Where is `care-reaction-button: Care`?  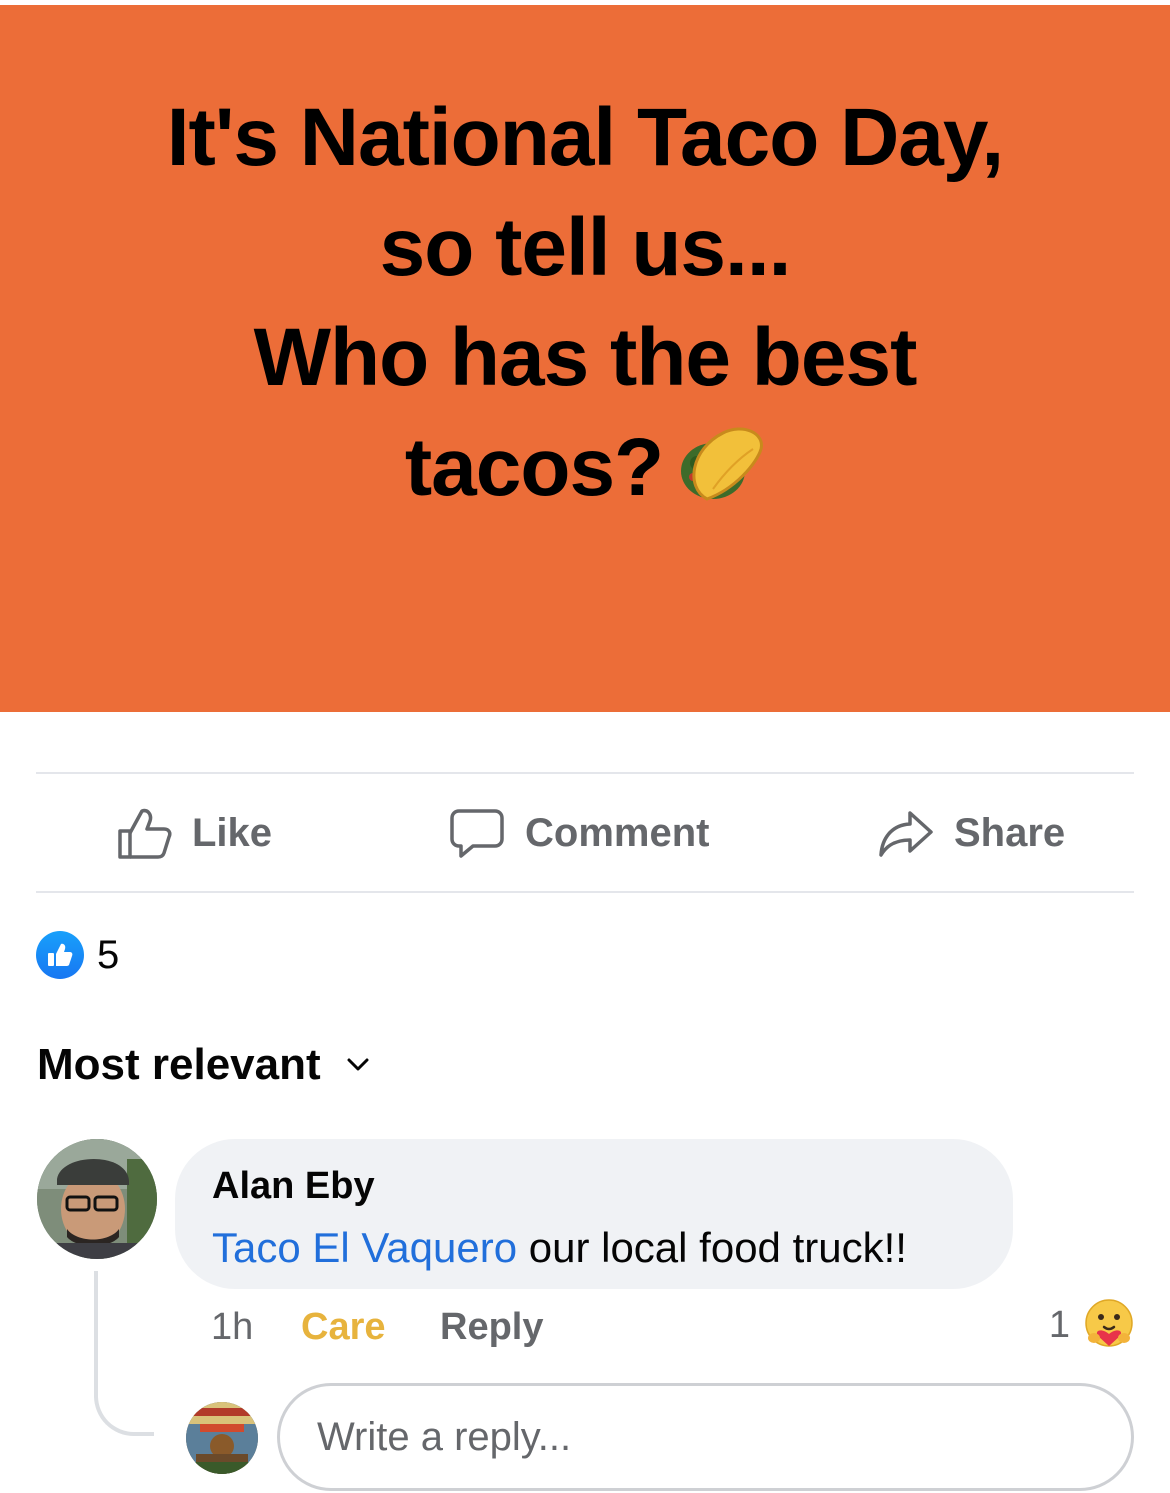 care-reaction-button: Care is located at coordinates (343, 1327).